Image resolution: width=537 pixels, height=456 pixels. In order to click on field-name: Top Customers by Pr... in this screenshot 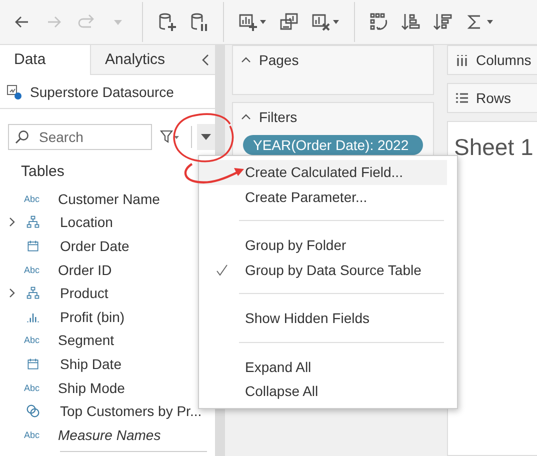, I will do `click(131, 411)`.